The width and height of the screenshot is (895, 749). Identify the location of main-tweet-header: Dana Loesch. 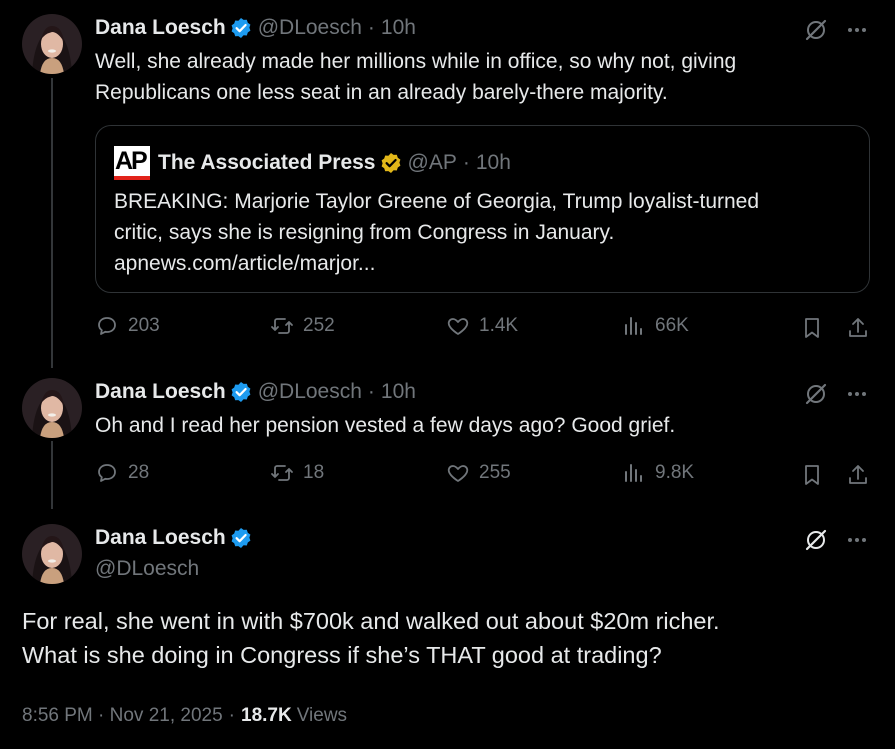
(173, 538).